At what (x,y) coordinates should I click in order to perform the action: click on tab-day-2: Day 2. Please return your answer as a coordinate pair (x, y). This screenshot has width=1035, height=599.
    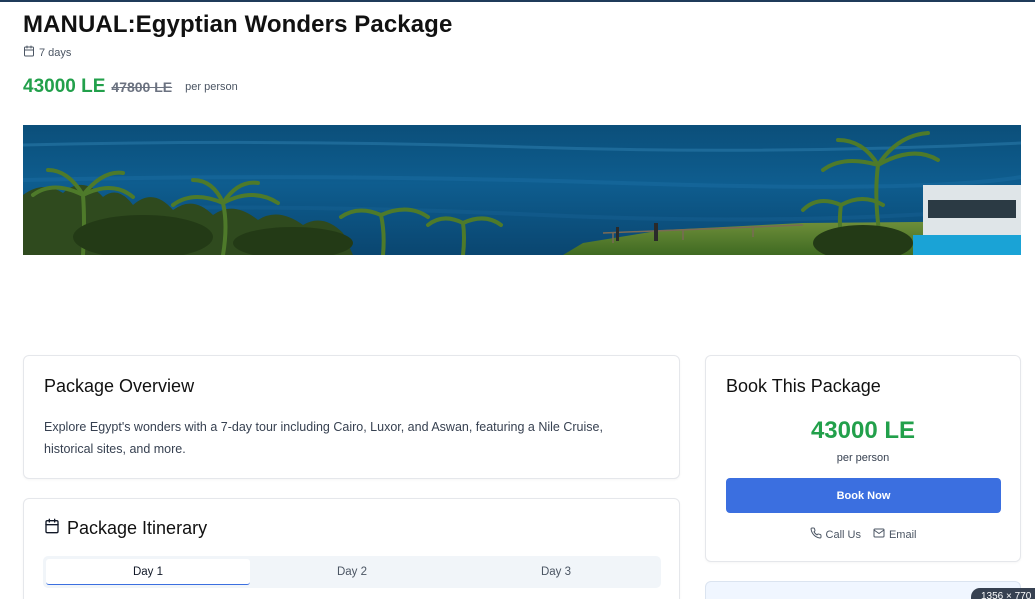
    Looking at the image, I should click on (352, 572).